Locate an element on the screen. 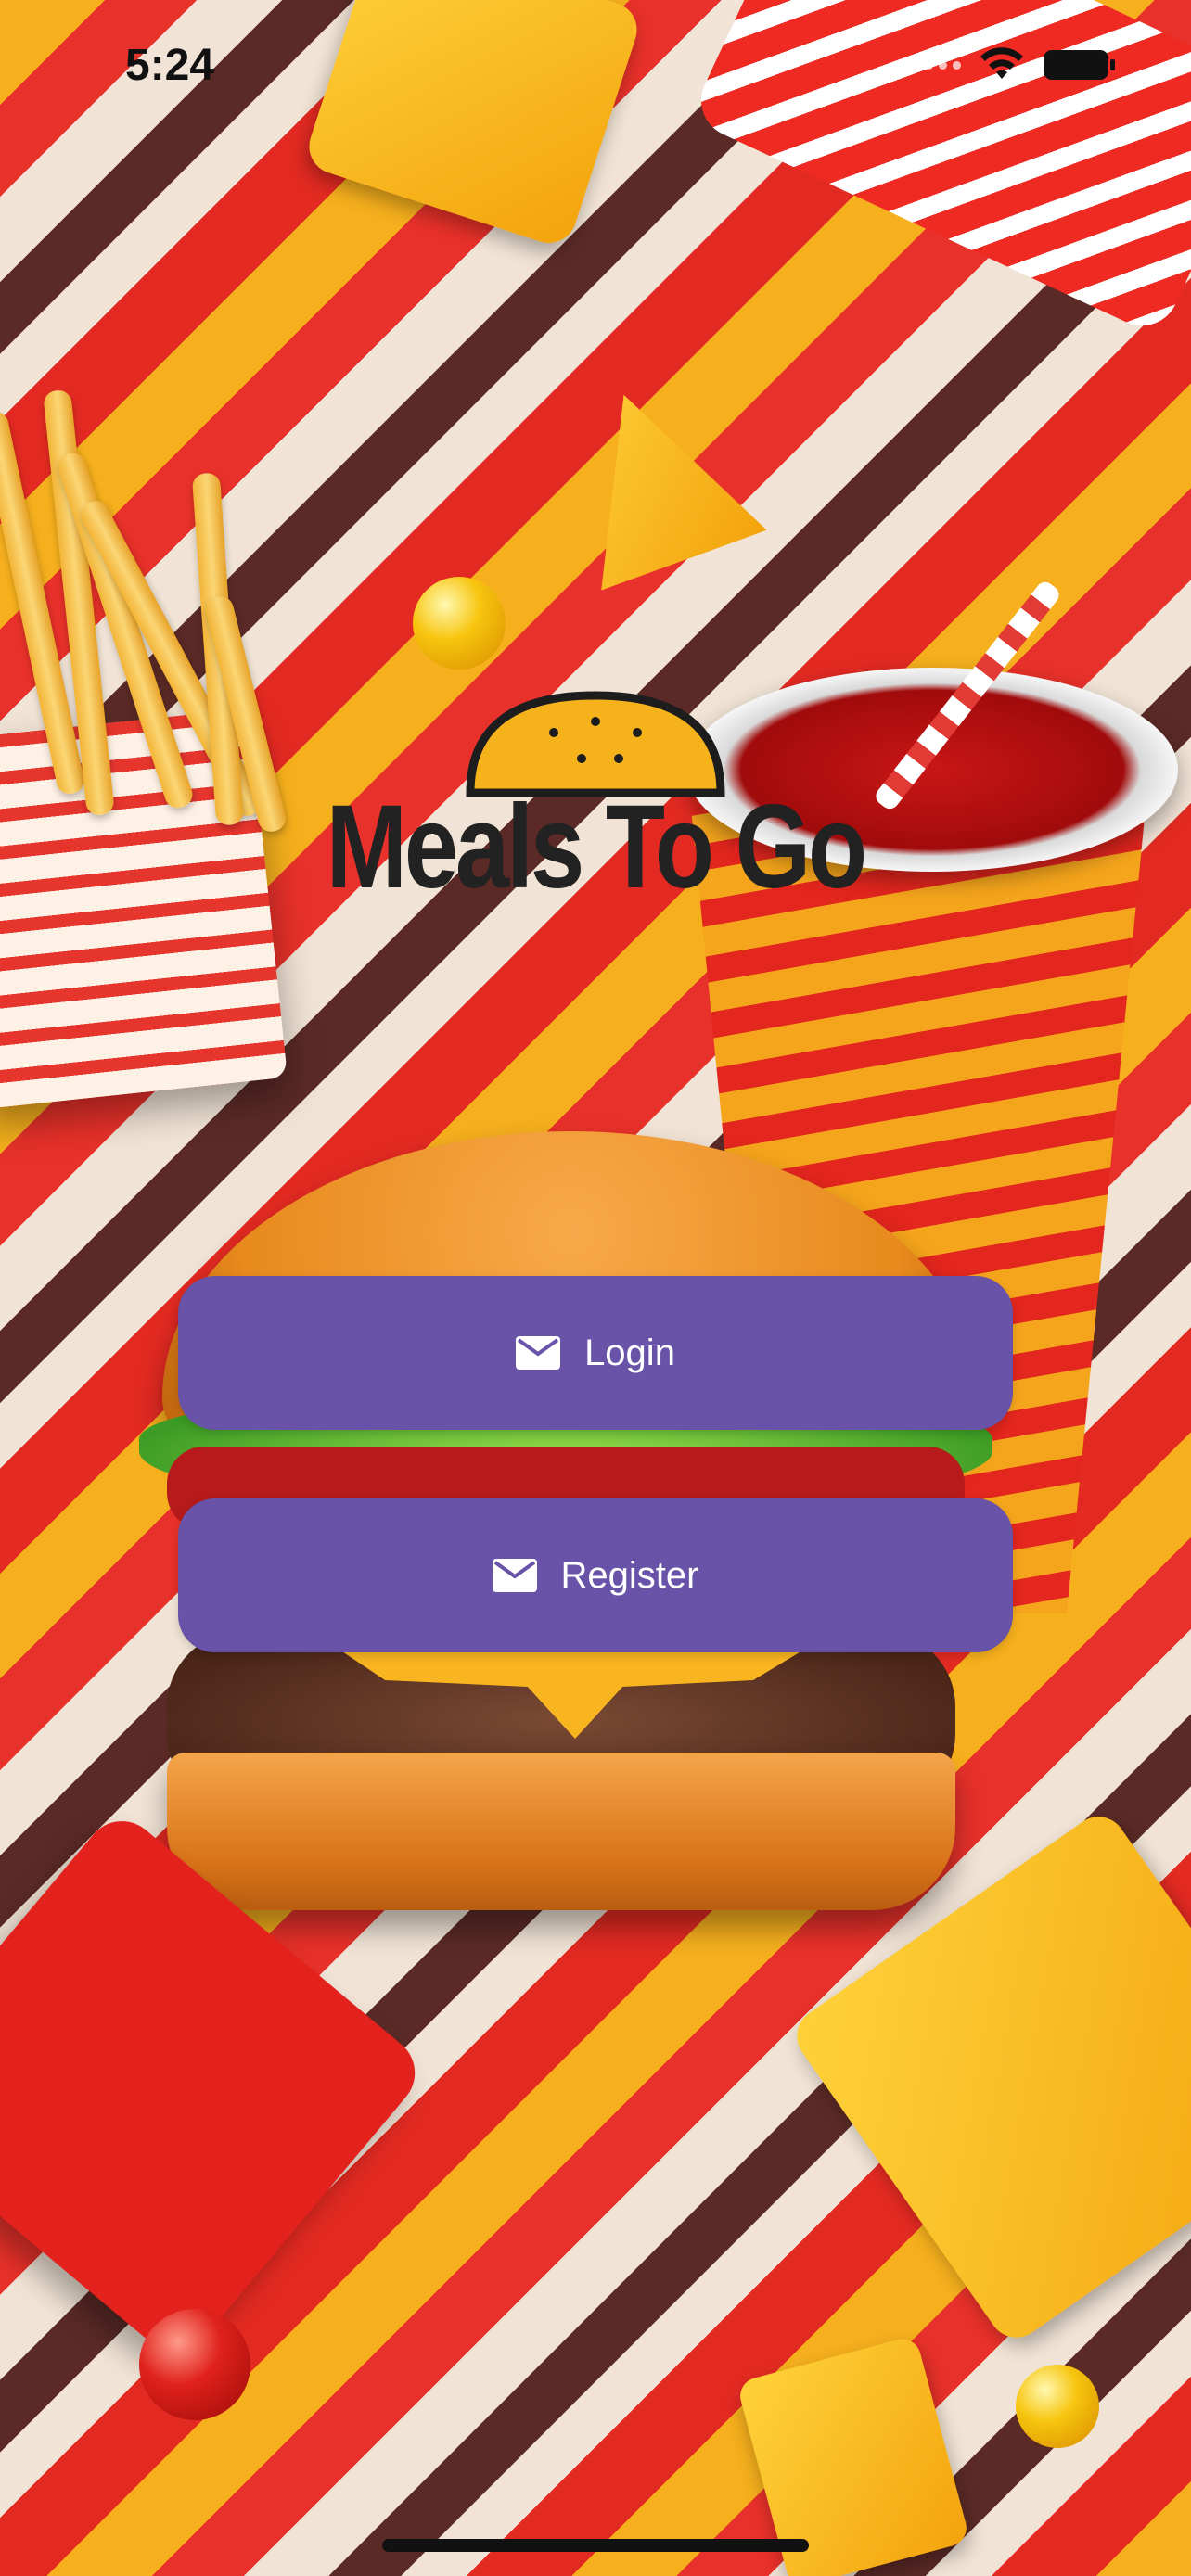 The image size is (1191, 2576). register-button-label: Register is located at coordinates (629, 1575).